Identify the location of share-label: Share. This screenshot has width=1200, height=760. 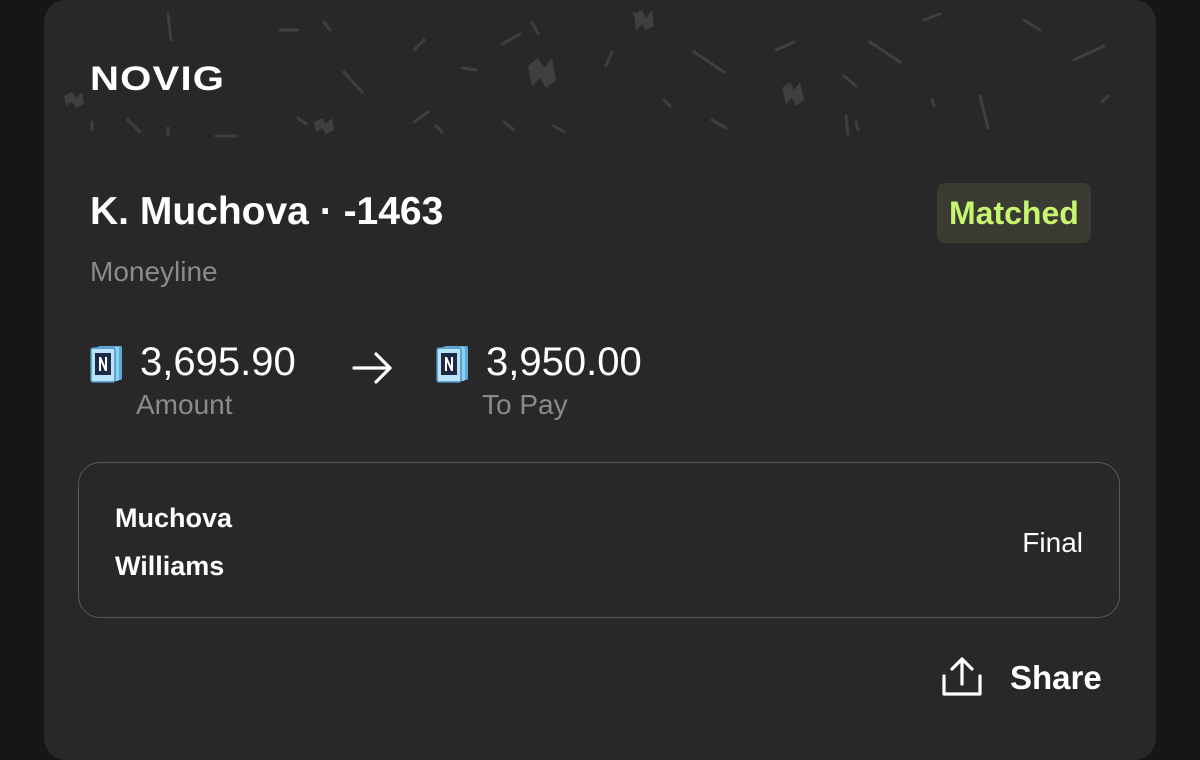
(1056, 677).